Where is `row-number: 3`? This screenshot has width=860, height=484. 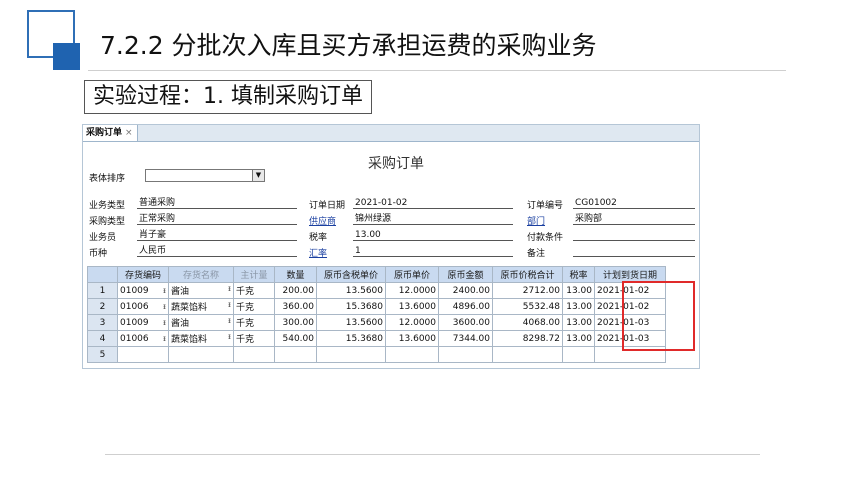 row-number: 3 is located at coordinates (102, 322).